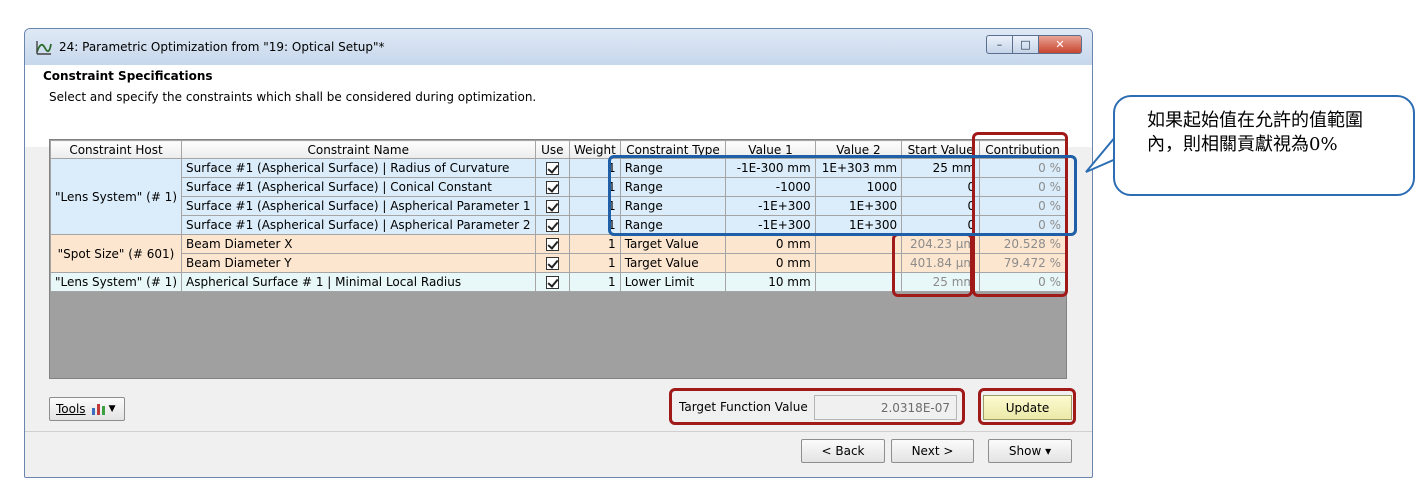  Describe the element at coordinates (552, 149) in the screenshot. I see `column-header: Use` at that location.